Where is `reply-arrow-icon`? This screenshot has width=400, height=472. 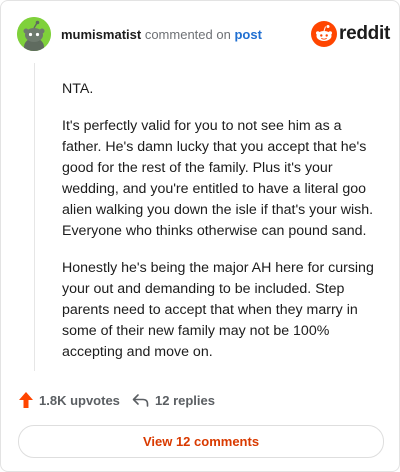 reply-arrow-icon is located at coordinates (140, 400).